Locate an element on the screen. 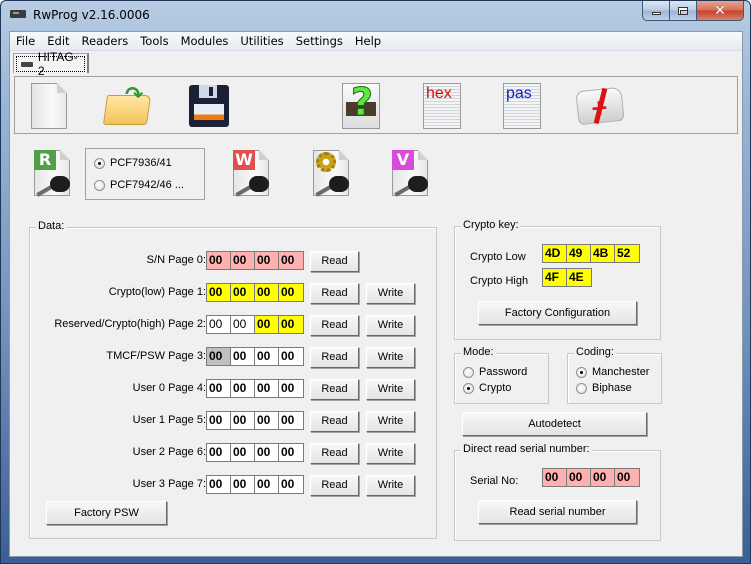 The height and width of the screenshot is (564, 751). autodetect-button: Autodetect is located at coordinates (554, 424).